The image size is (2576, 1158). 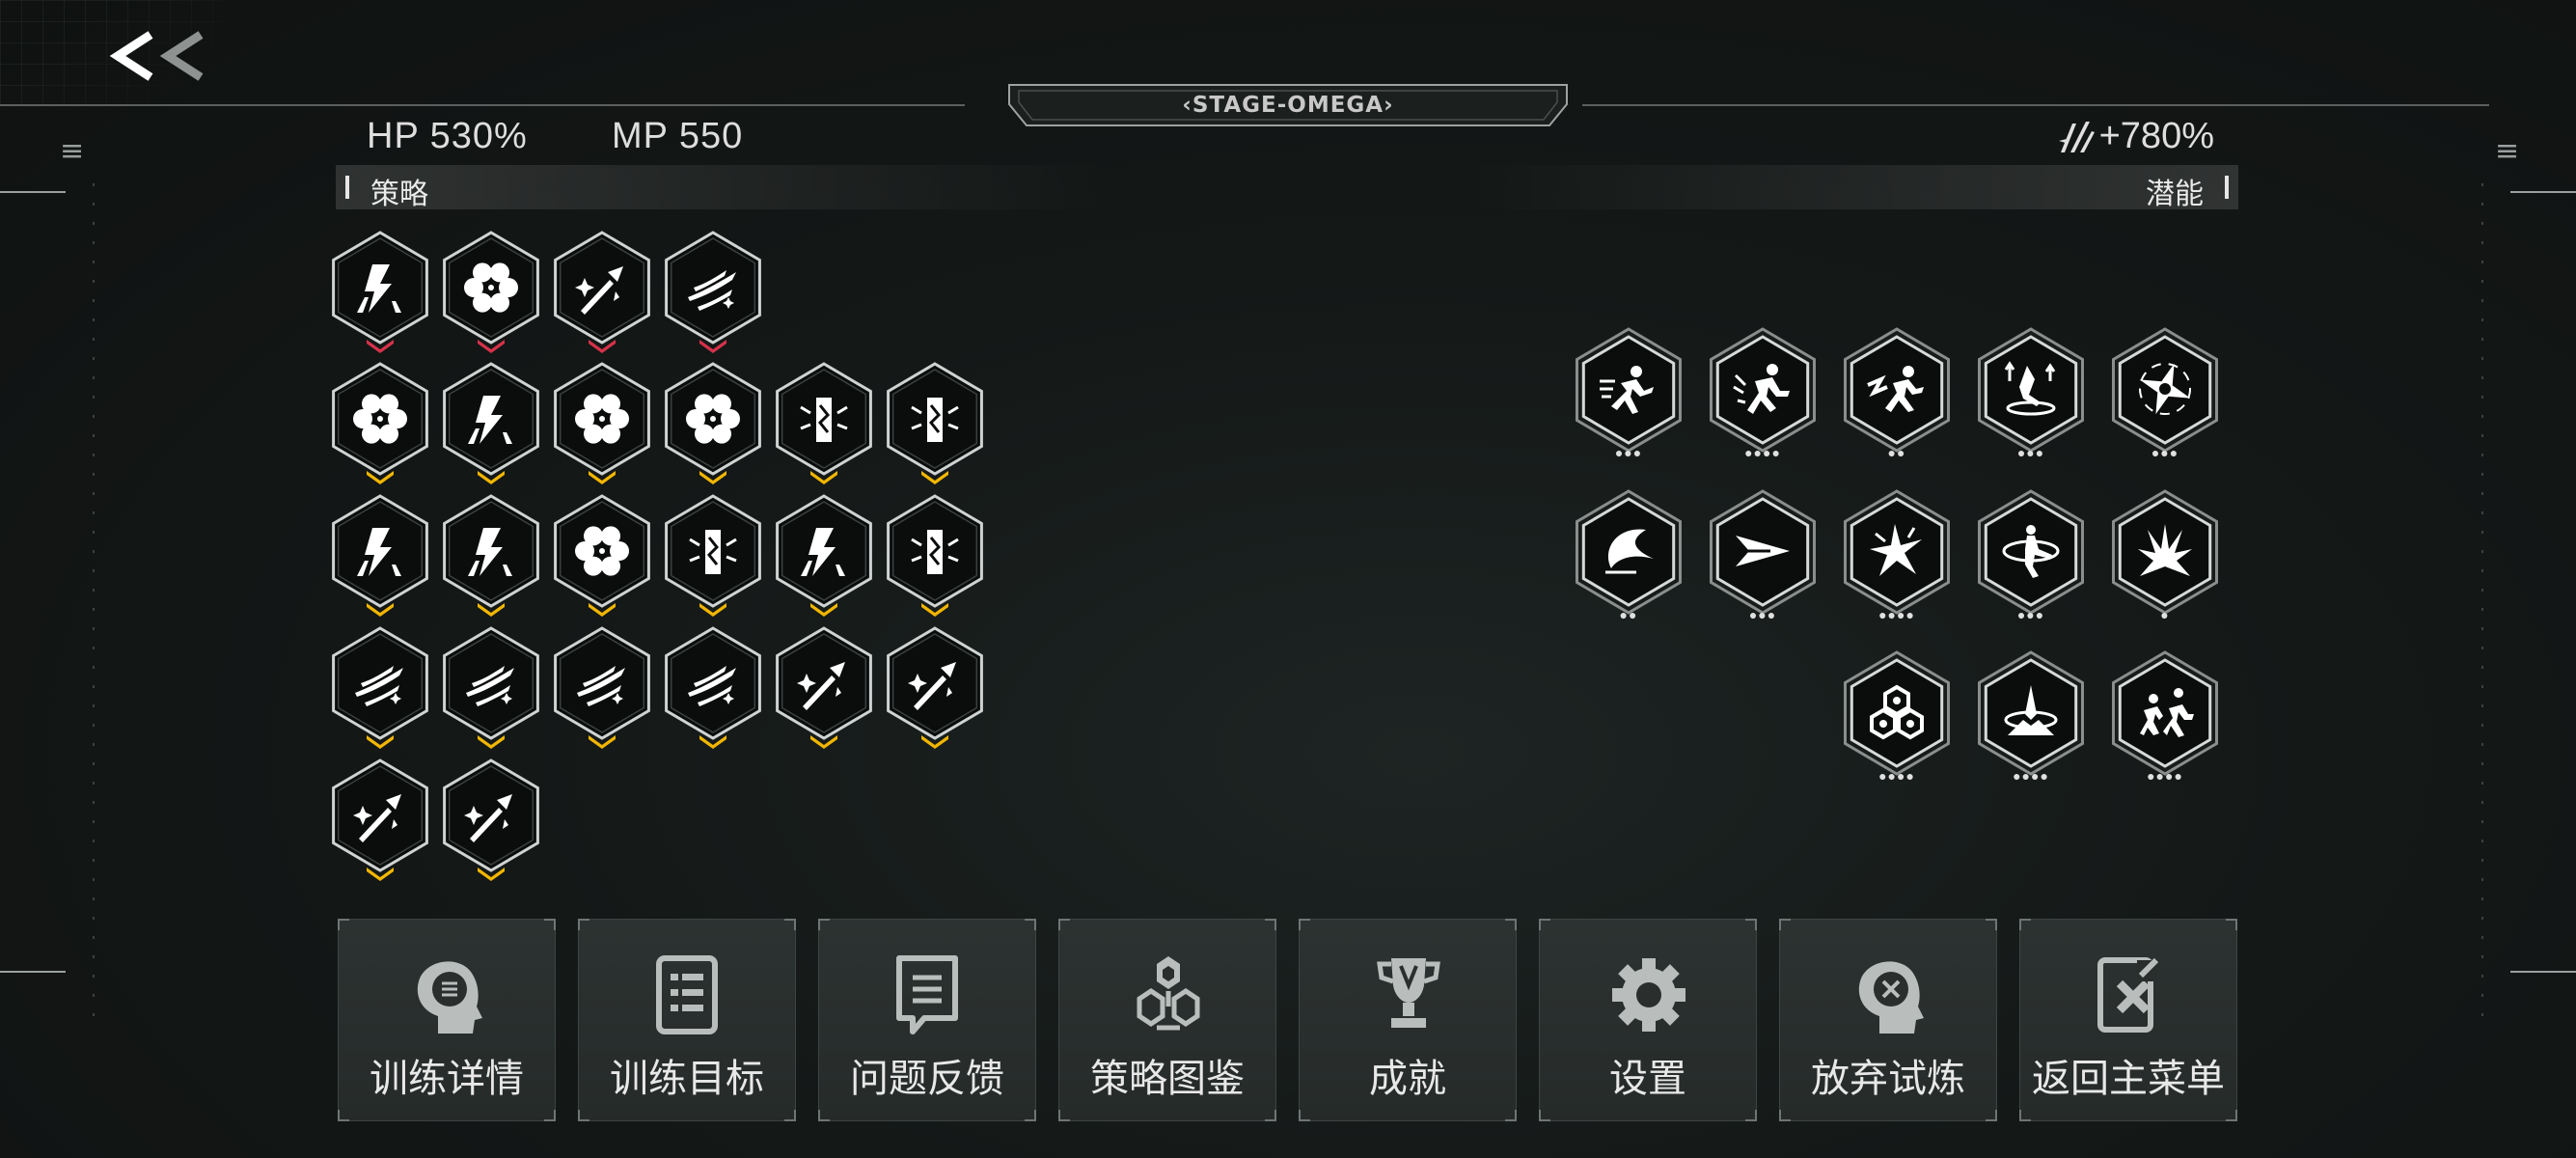 I want to click on potential-card: ●, so click(x=2165, y=554).